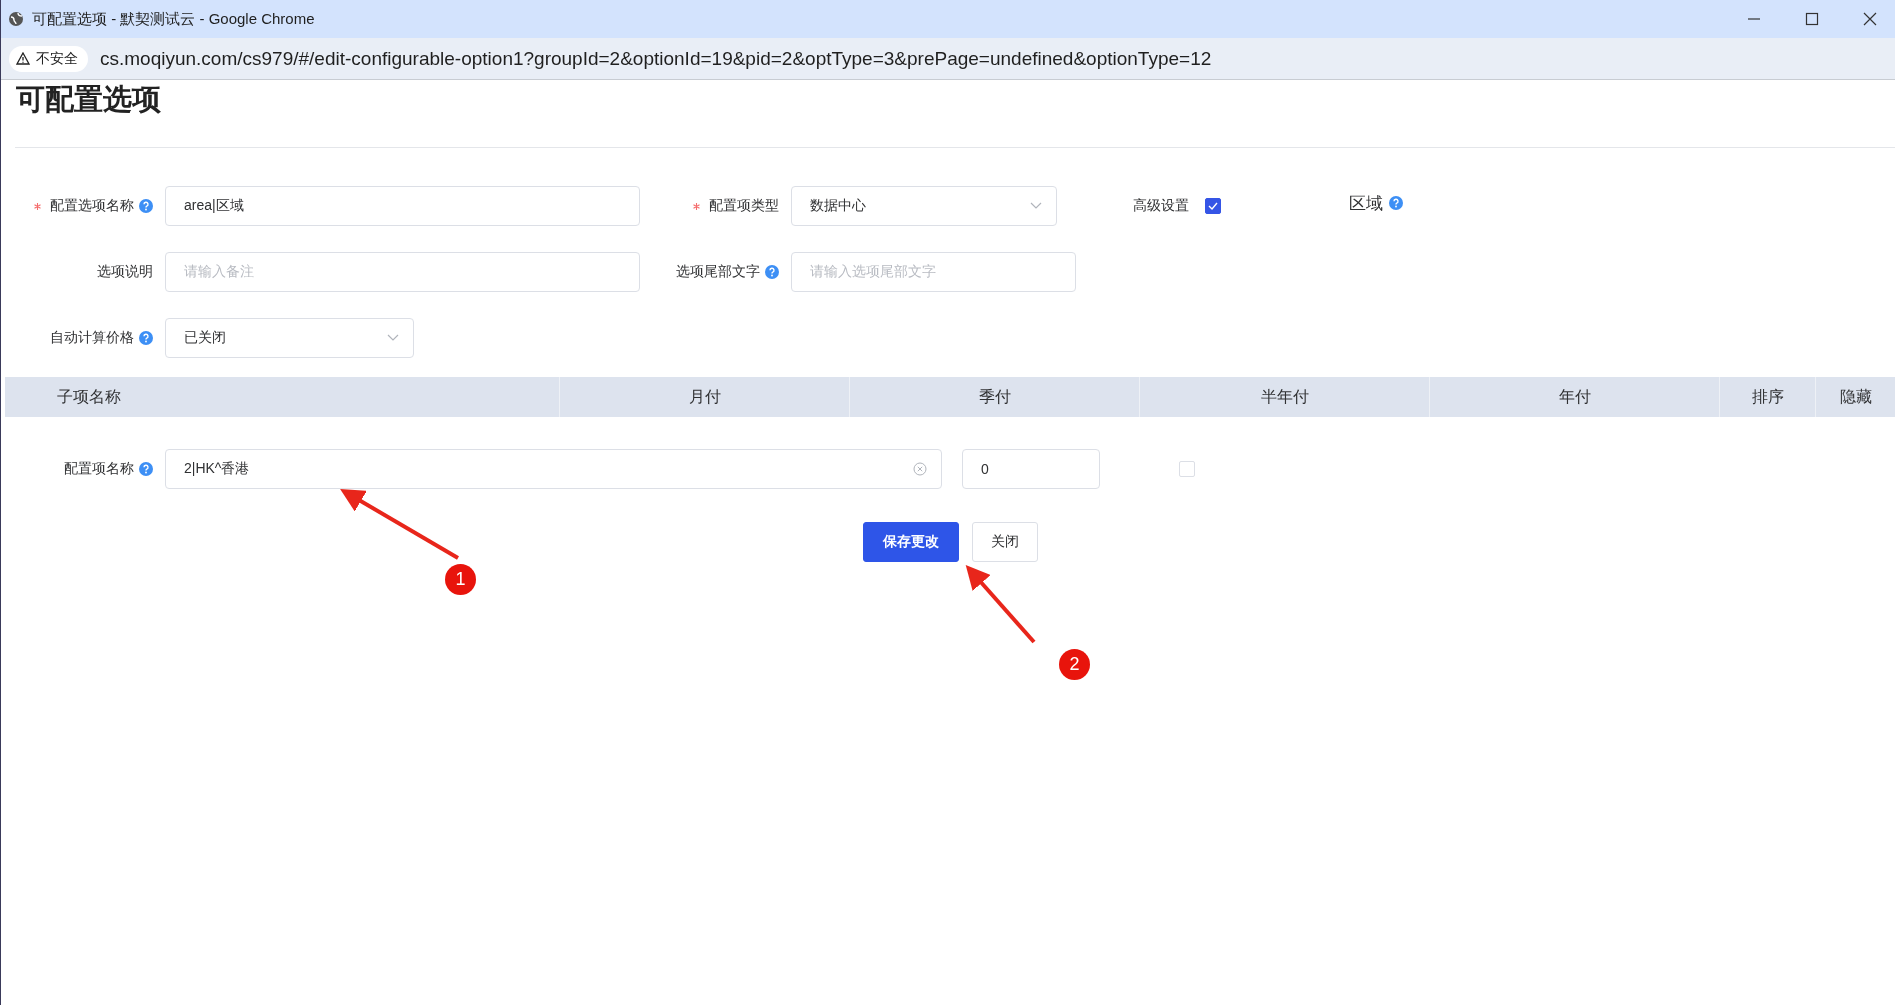 This screenshot has width=1895, height=1005. Describe the element at coordinates (1767, 397) in the screenshot. I see `column-header: 排序` at that location.